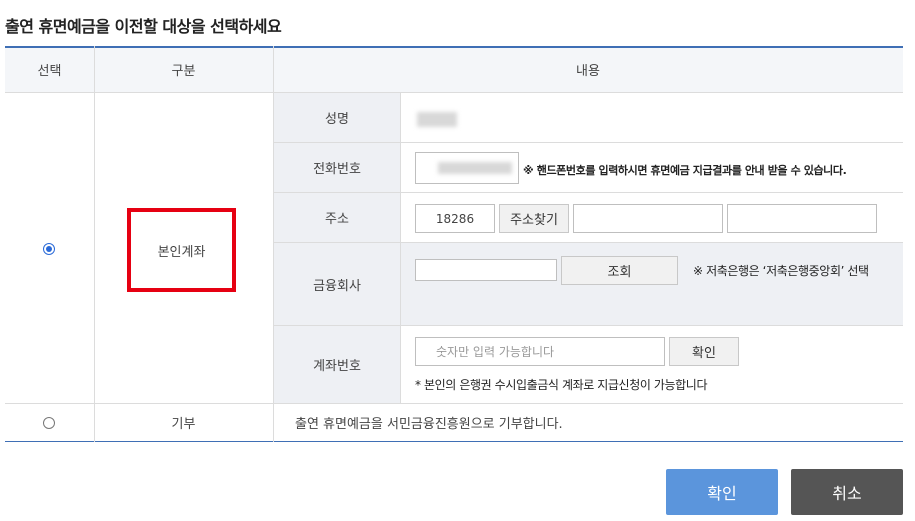  I want to click on masked-name, so click(437, 119).